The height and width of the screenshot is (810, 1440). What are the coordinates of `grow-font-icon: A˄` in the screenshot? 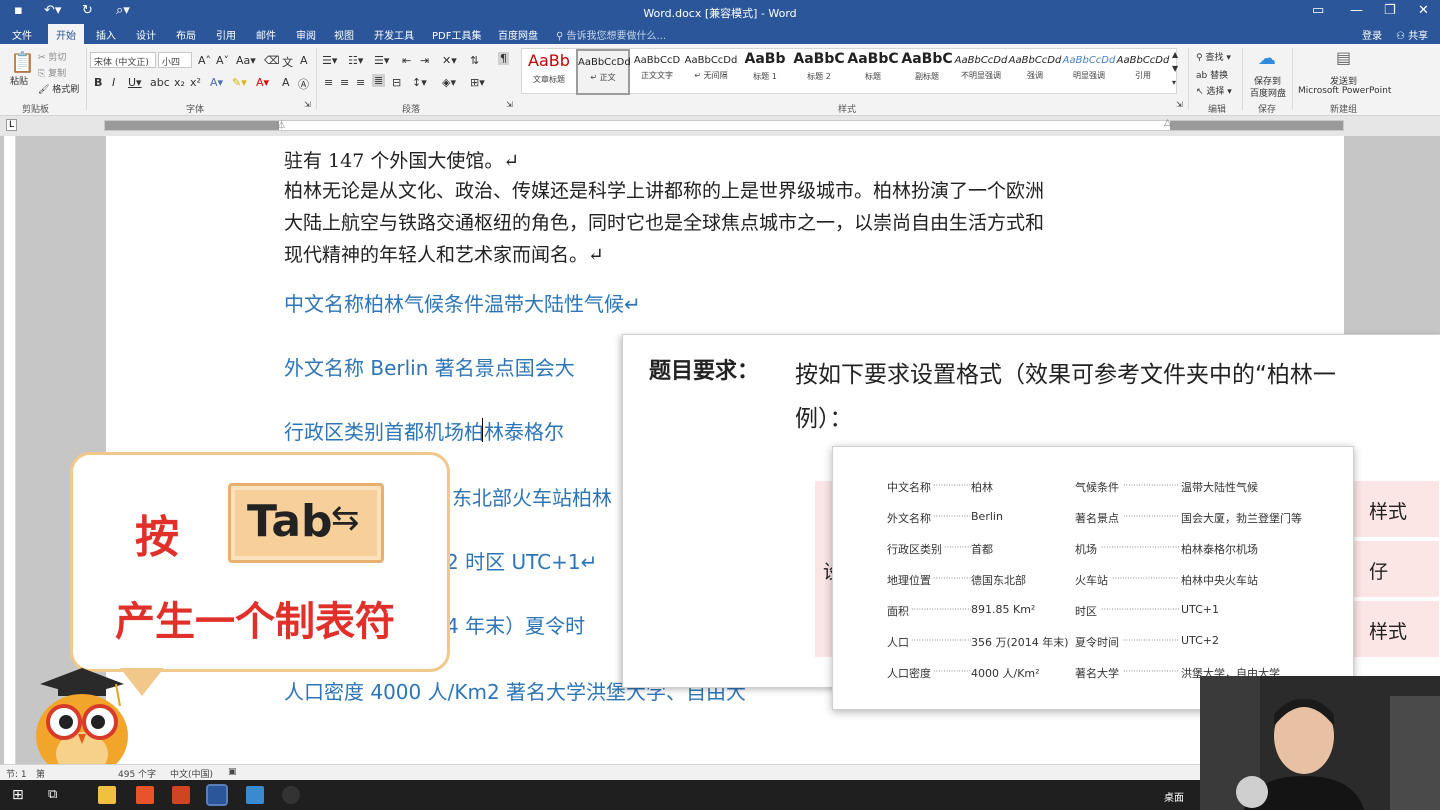 It's located at (204, 60).